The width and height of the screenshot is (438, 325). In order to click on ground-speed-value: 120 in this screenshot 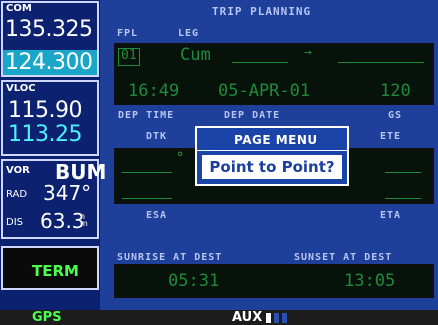, I will do `click(395, 91)`.